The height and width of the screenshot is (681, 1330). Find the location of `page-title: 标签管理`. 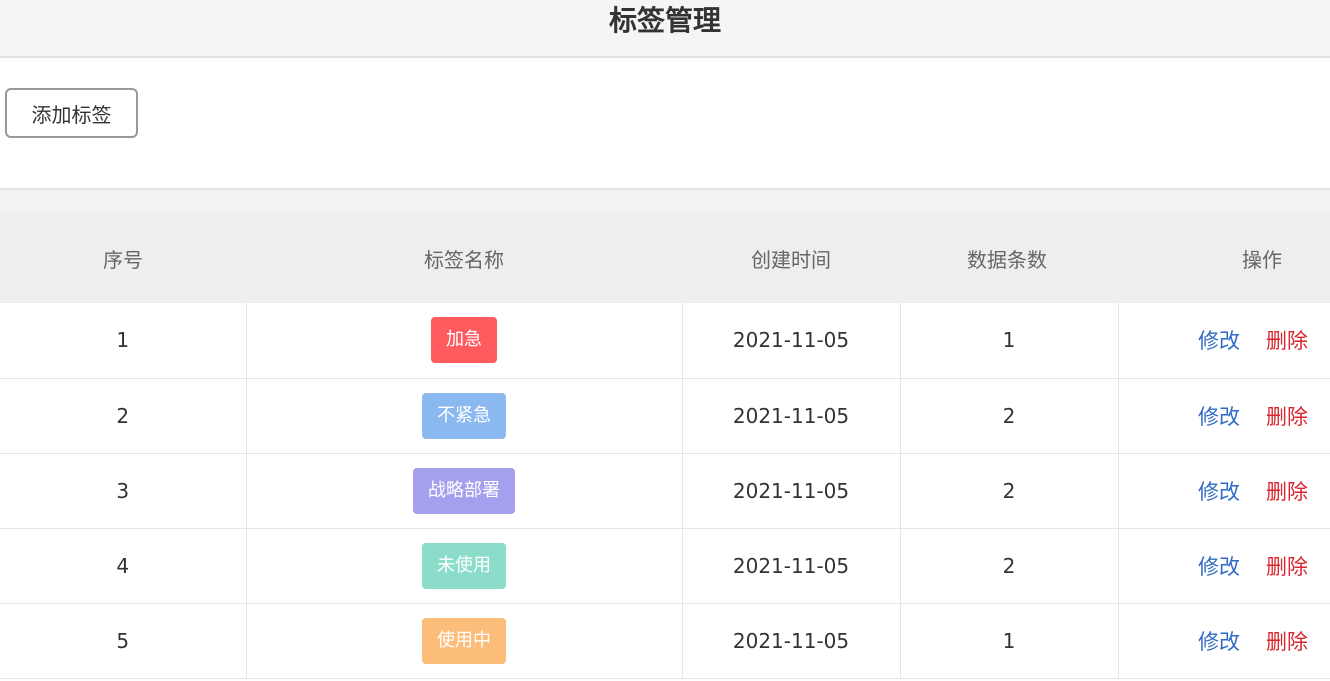

page-title: 标签管理 is located at coordinates (664, 20).